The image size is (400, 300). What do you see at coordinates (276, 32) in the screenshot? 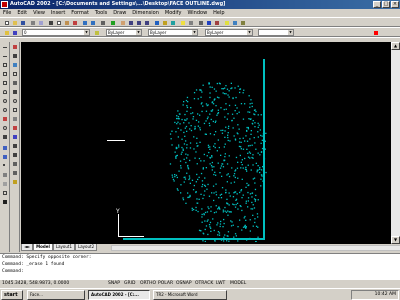
I see `plotstyle-dropdown: ▼` at bounding box center [276, 32].